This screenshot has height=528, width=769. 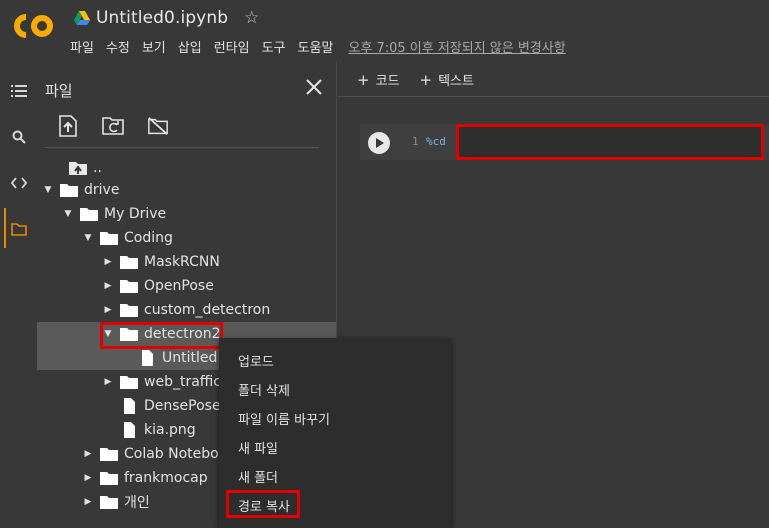 I want to click on tree-row-maskrcnn: ▶ MaskRCNN, so click(x=186, y=262).